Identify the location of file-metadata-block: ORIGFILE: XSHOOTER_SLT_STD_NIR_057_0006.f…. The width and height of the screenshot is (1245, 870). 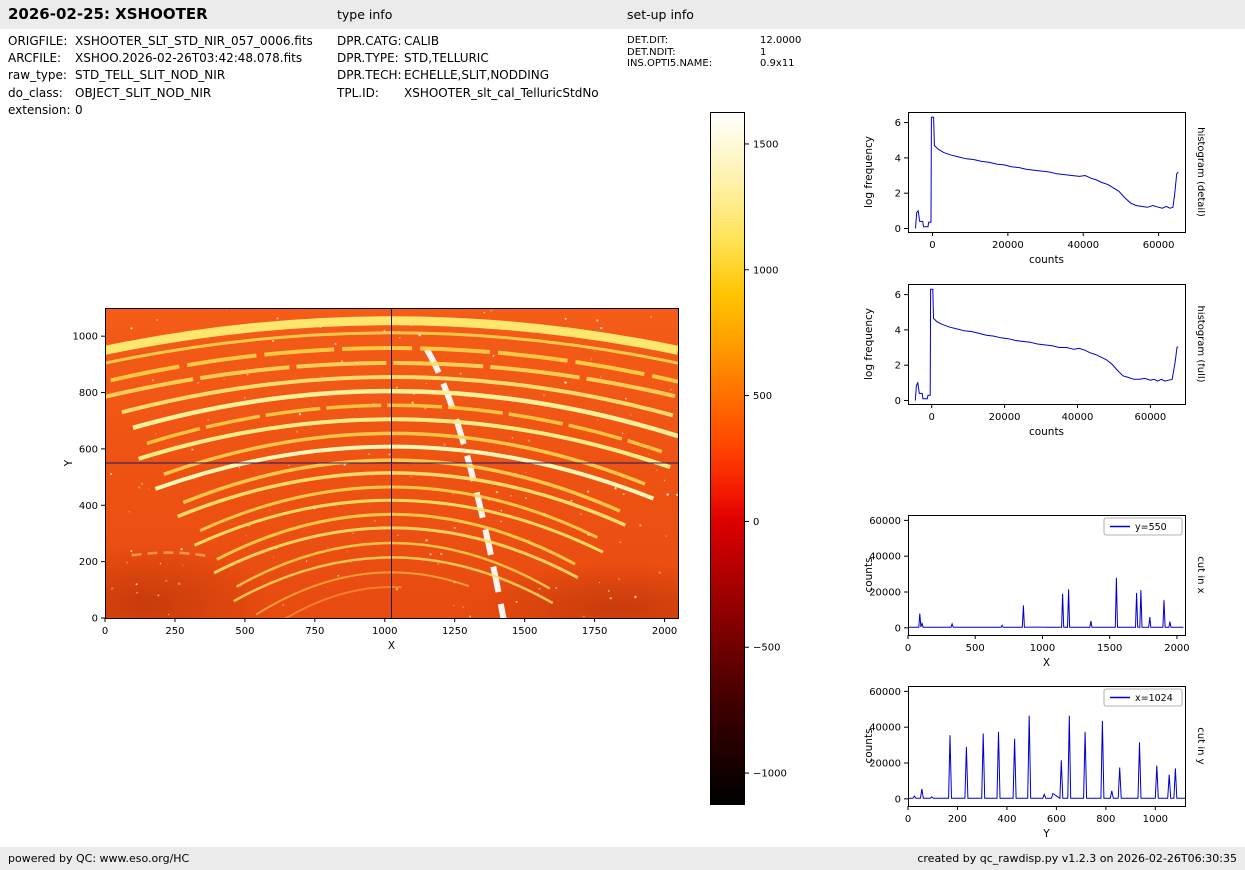
(160, 76).